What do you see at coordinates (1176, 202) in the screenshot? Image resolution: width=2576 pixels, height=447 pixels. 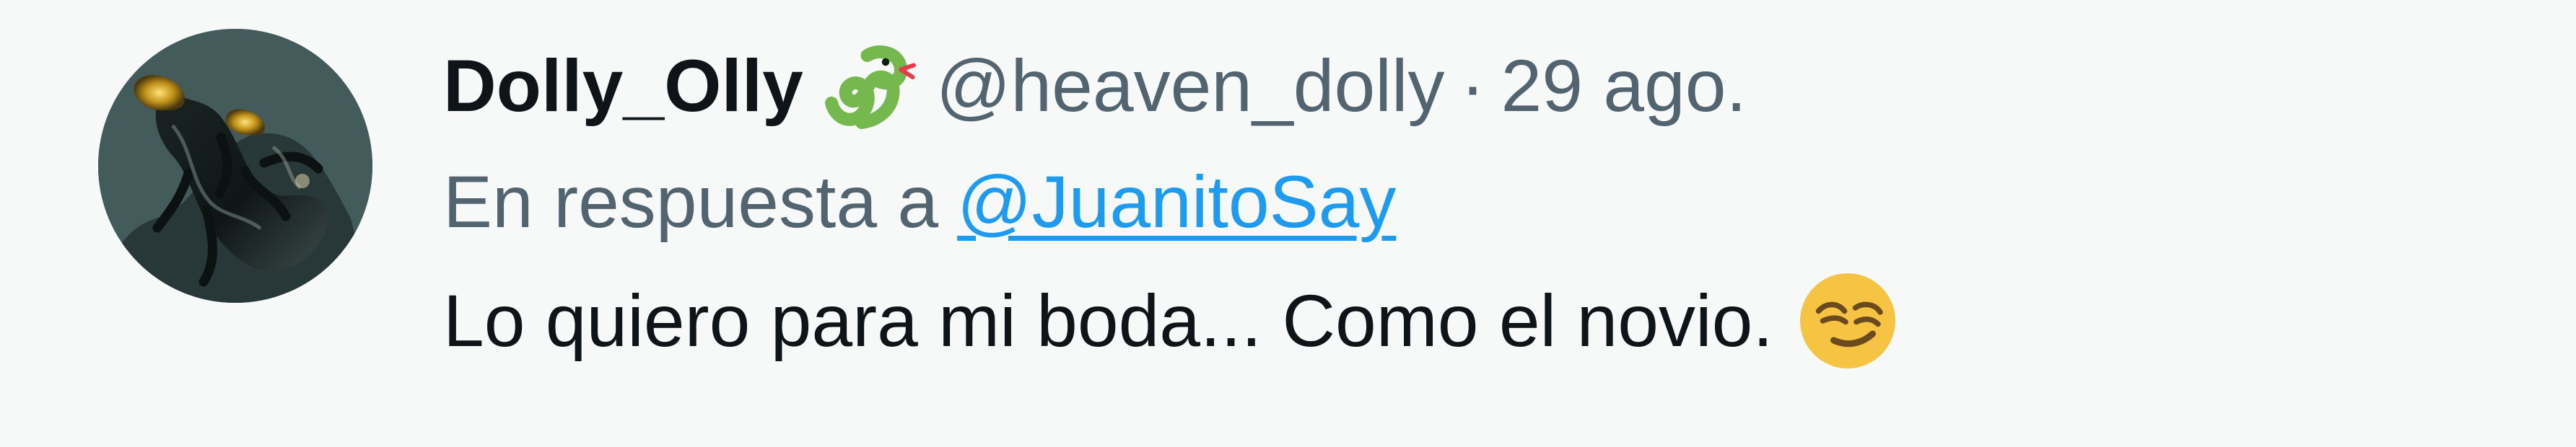 I see `reply-to-link: @JuanitoSay` at bounding box center [1176, 202].